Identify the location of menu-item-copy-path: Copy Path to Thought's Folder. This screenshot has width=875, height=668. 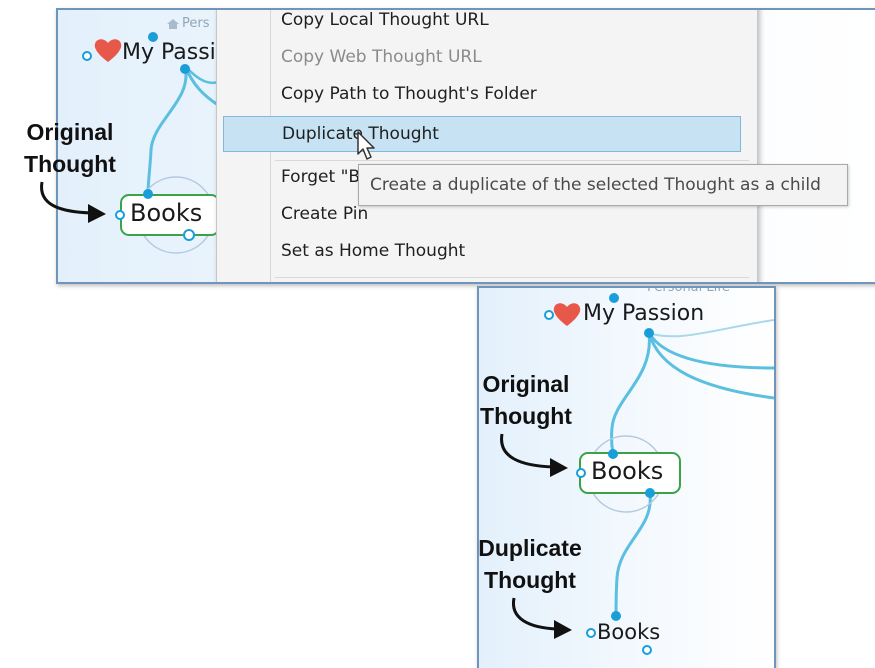
(409, 94).